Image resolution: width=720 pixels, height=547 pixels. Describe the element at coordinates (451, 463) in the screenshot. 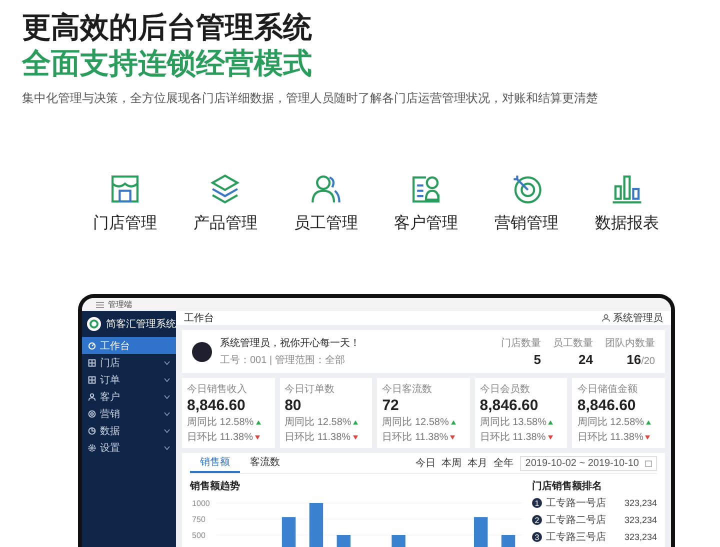

I see `range-link: 本周` at that location.